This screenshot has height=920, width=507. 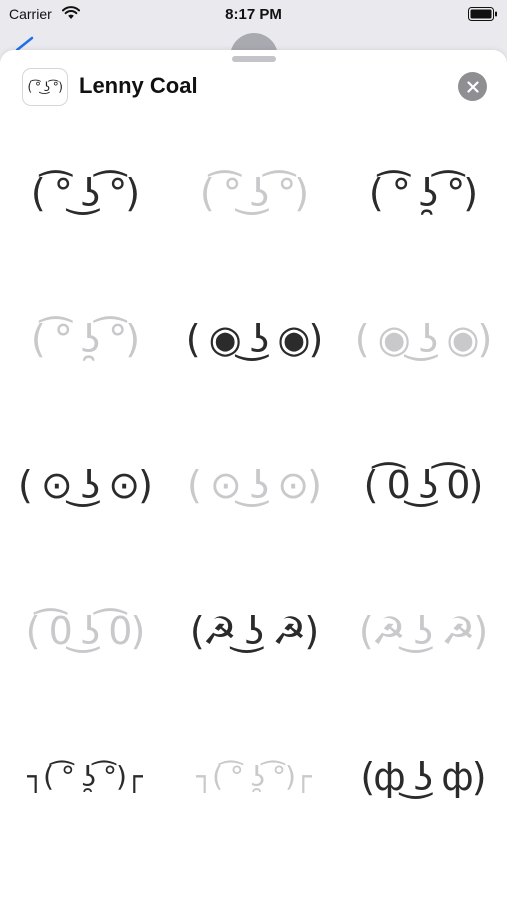 I want to click on clock: 8:17 PM, so click(x=253, y=14).